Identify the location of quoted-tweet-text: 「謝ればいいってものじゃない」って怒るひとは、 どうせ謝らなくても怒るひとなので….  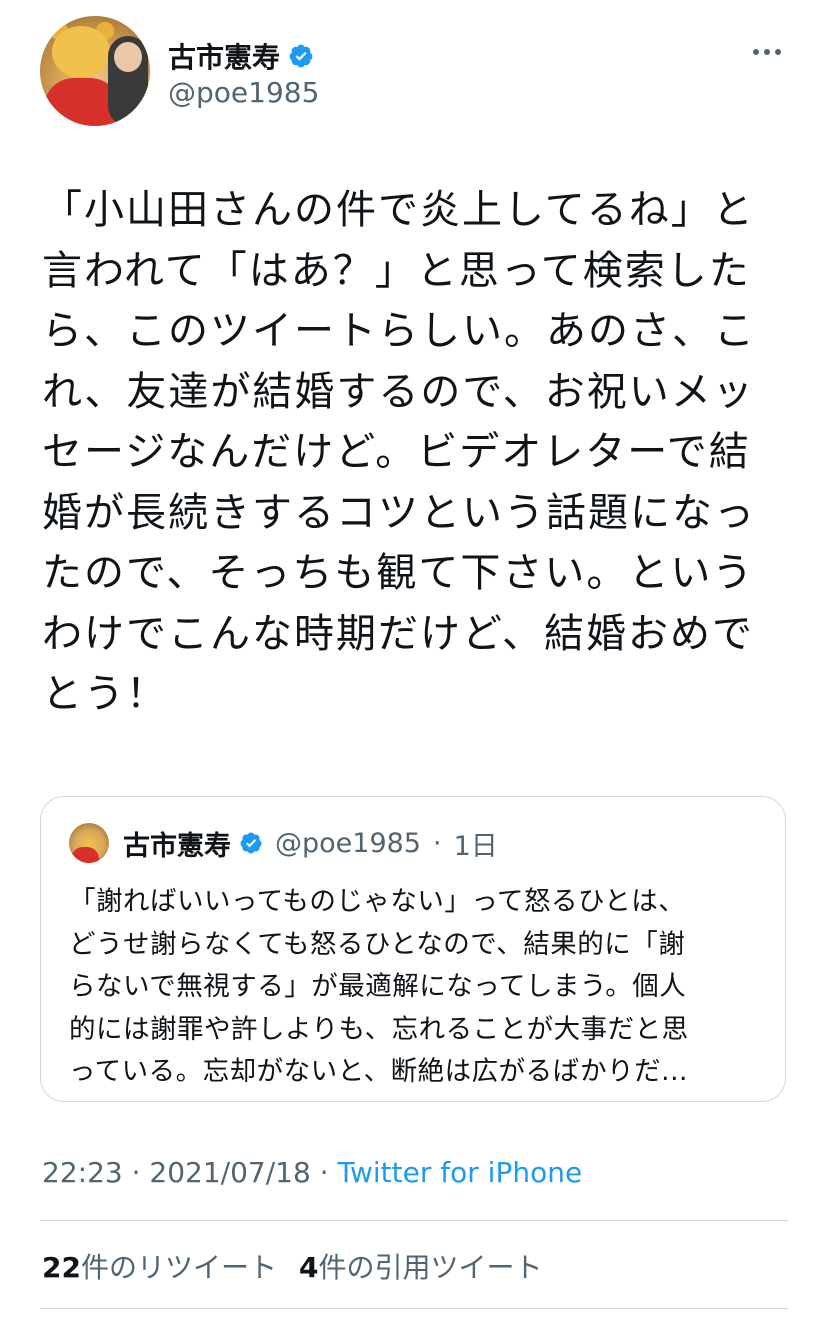
(379, 986).